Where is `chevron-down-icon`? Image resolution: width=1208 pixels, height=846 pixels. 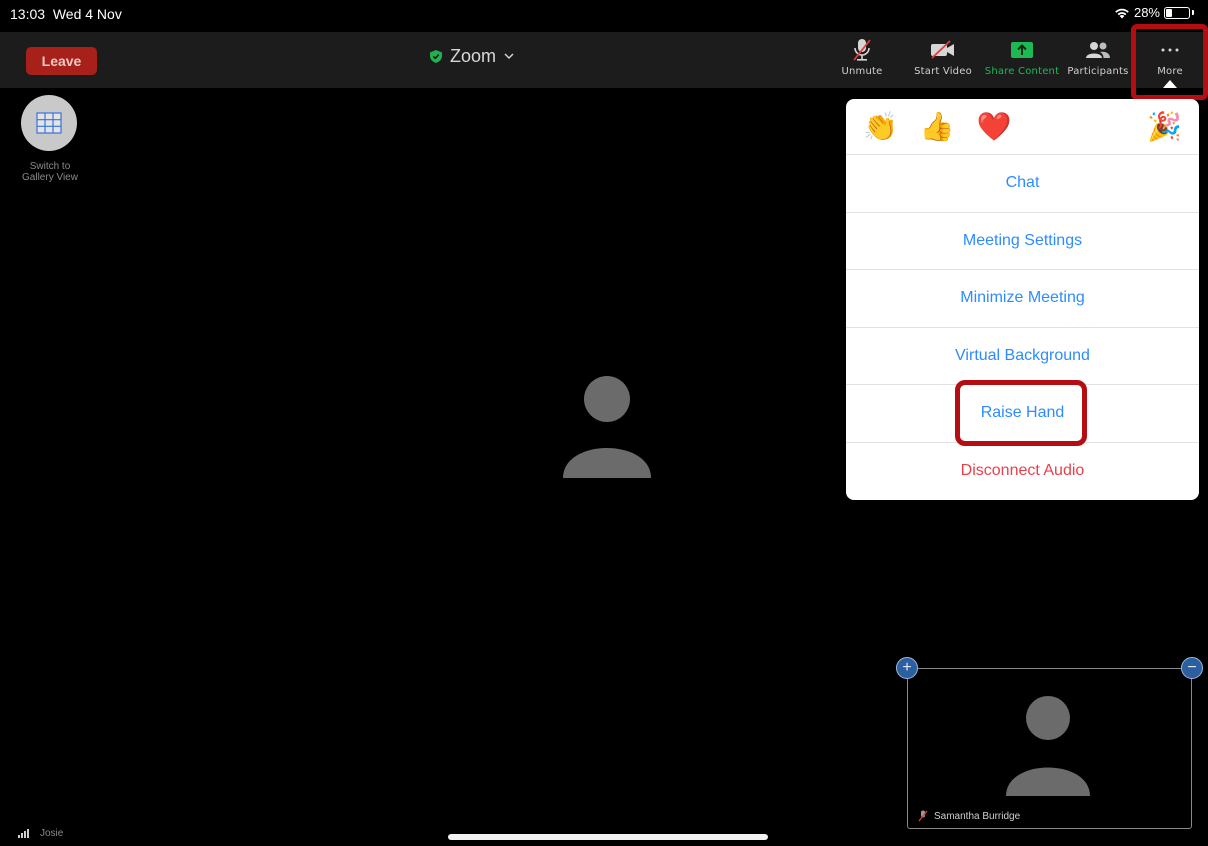 chevron-down-icon is located at coordinates (509, 56).